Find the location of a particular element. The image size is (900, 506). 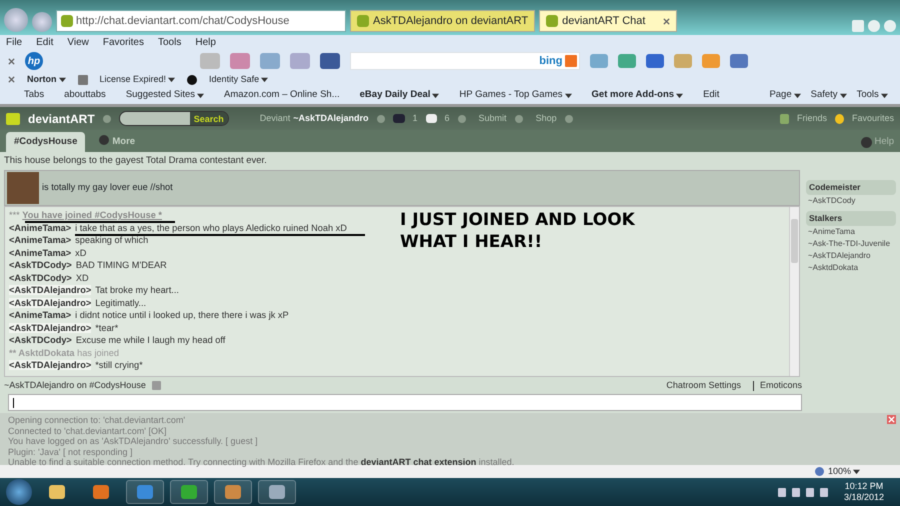

favorites-link: eBay Daily Deal is located at coordinates (395, 95).